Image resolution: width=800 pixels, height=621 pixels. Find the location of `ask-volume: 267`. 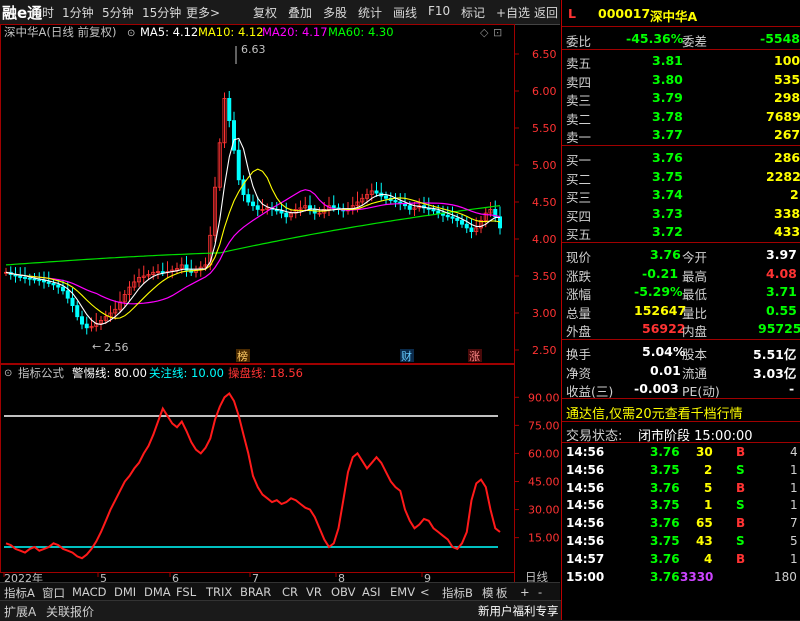

ask-volume: 267 is located at coordinates (787, 135).